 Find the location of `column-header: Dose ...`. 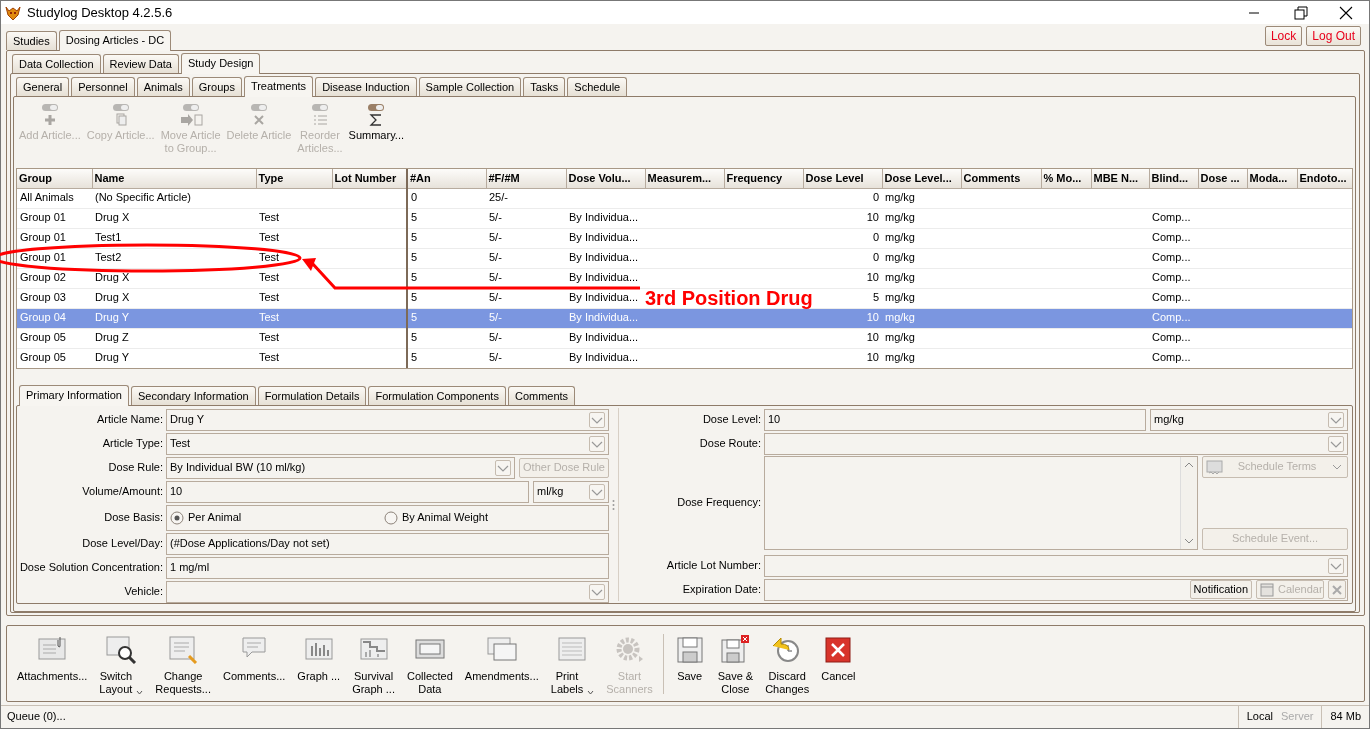

column-header: Dose ... is located at coordinates (1222, 178).